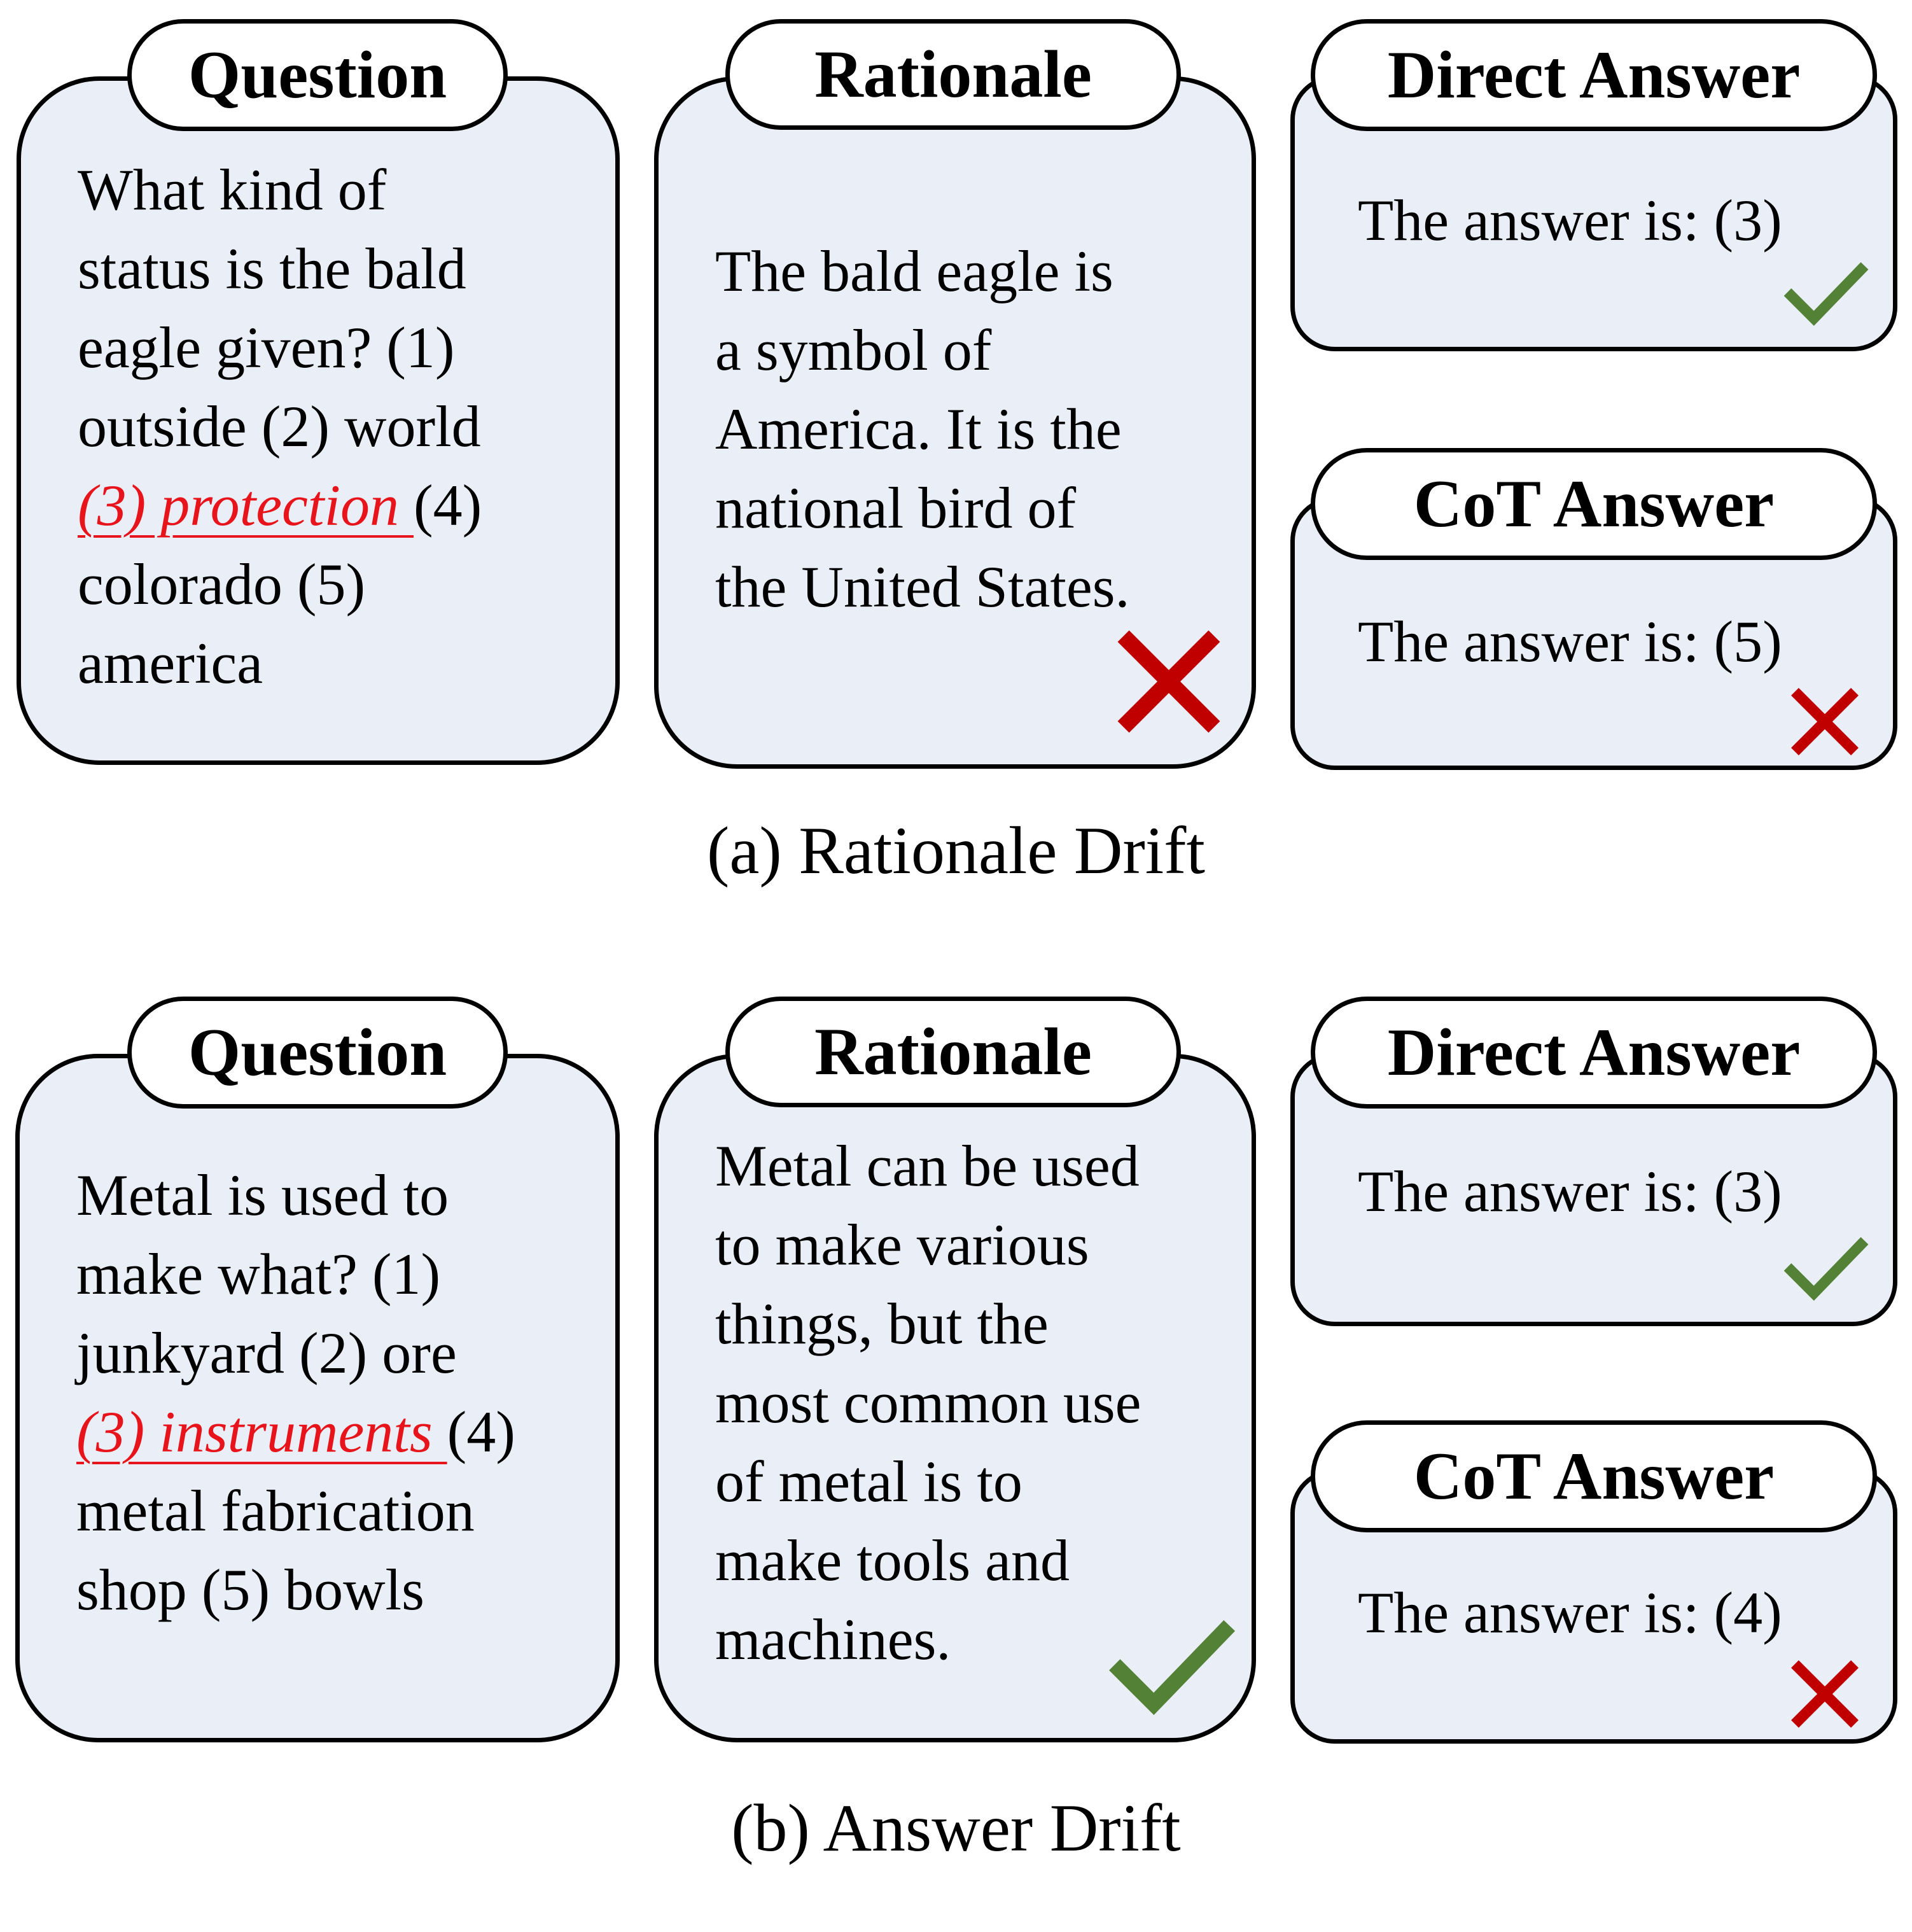  What do you see at coordinates (246, 505) in the screenshot?
I see `gold-answer-option: (3) protection` at bounding box center [246, 505].